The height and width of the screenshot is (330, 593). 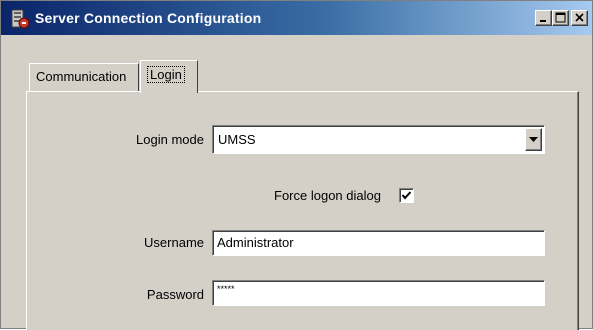 What do you see at coordinates (378, 293) in the screenshot?
I see `password-field: *****` at bounding box center [378, 293].